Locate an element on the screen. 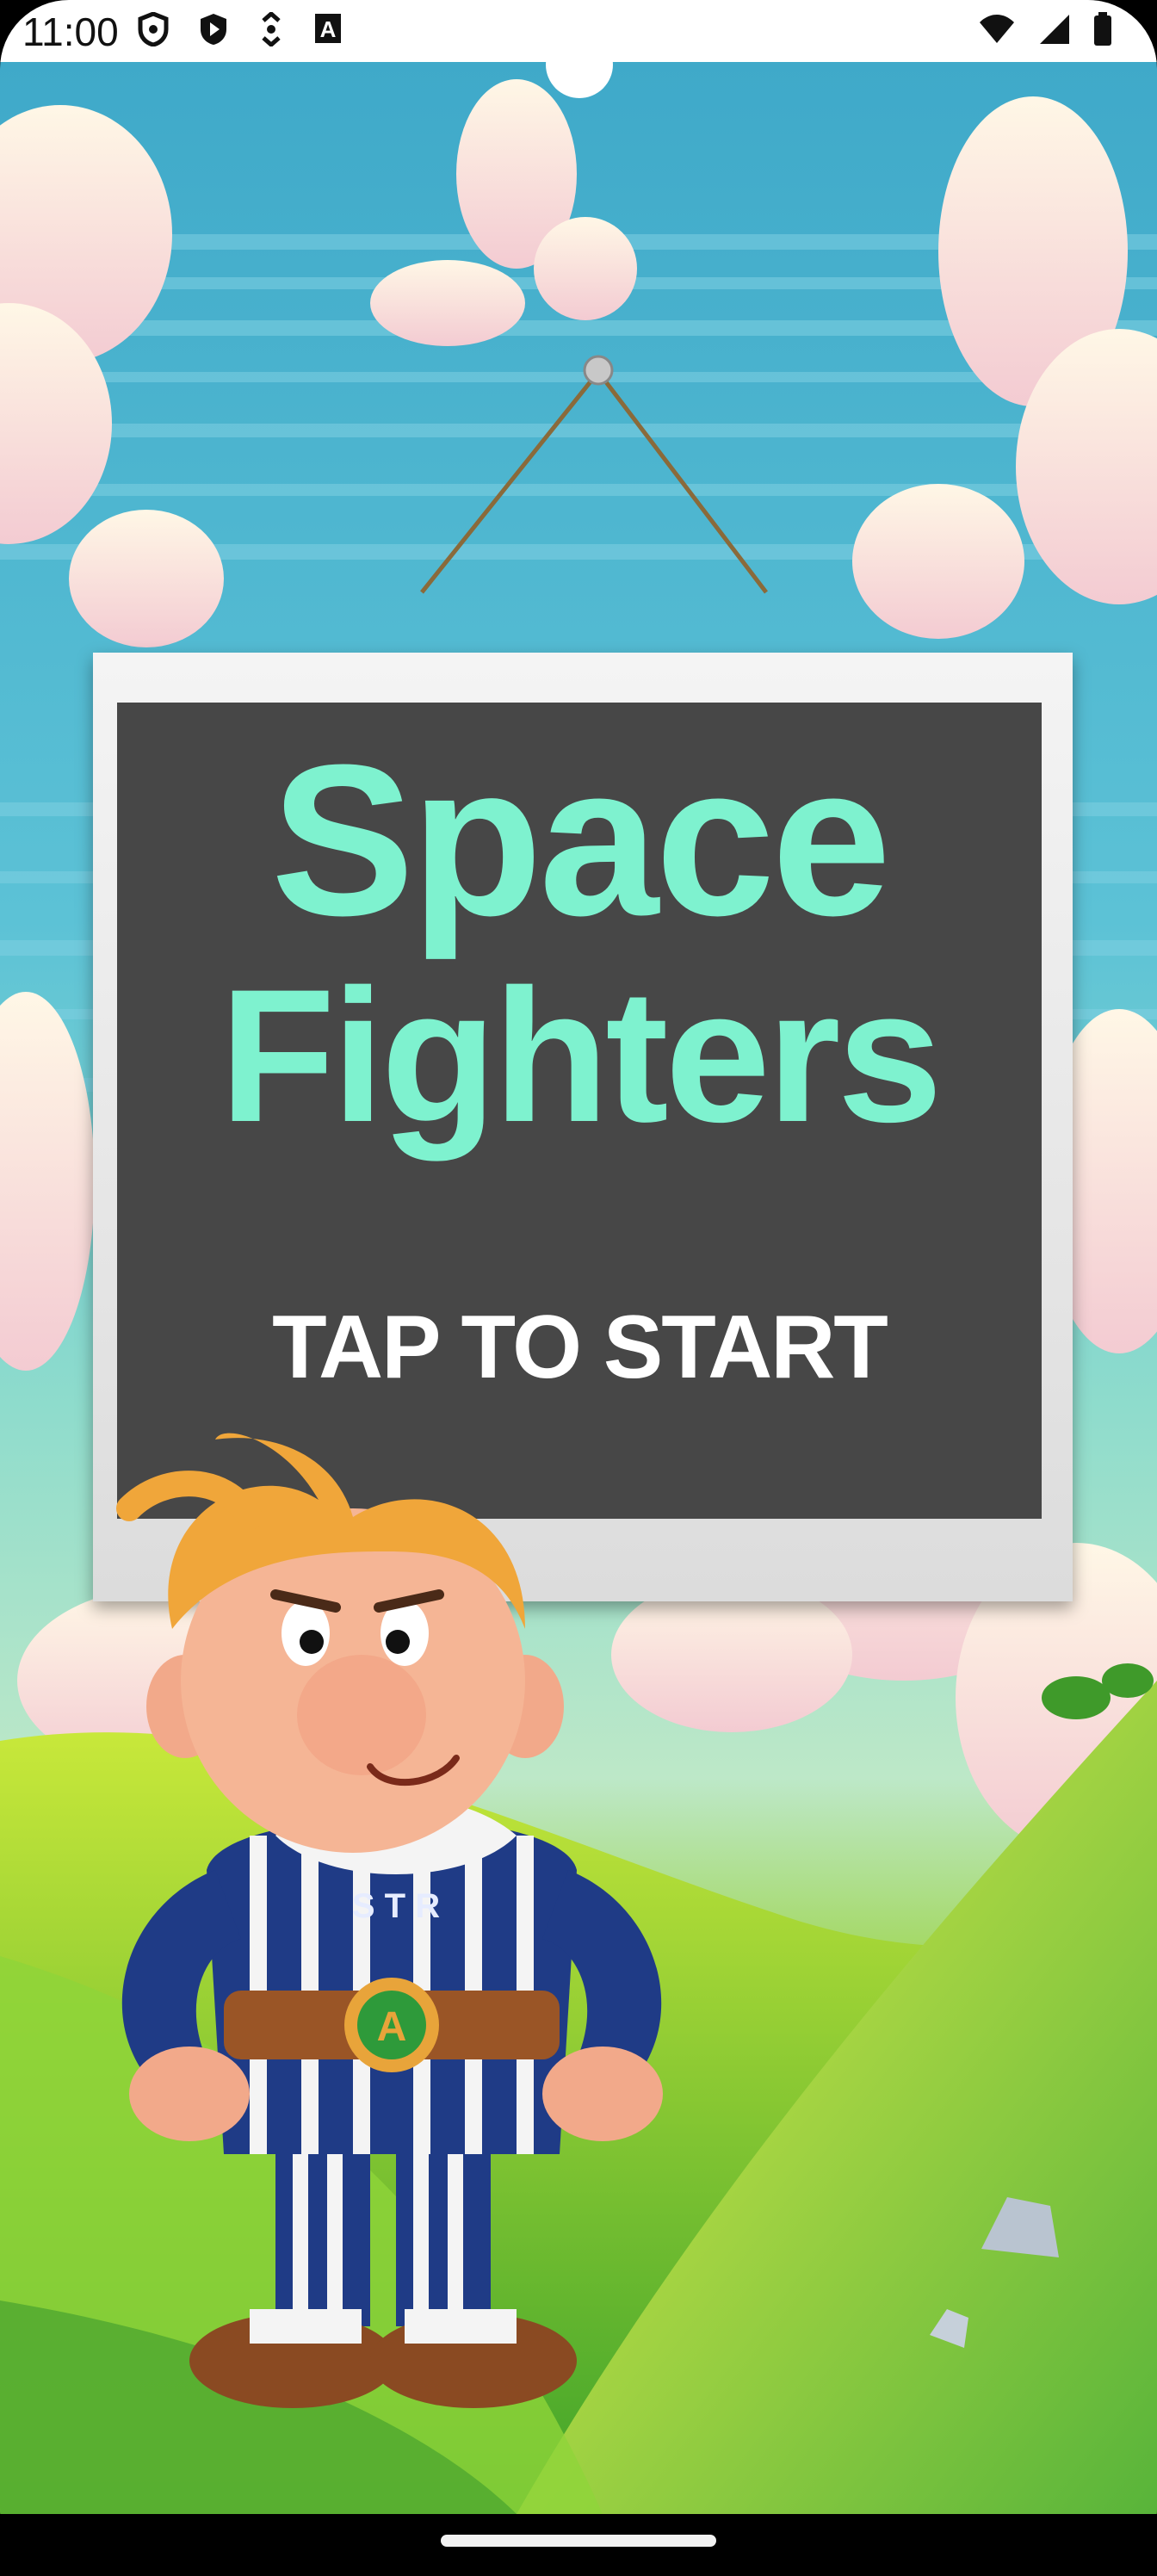 The height and width of the screenshot is (2576, 1157). belt-letter: A is located at coordinates (392, 2027).